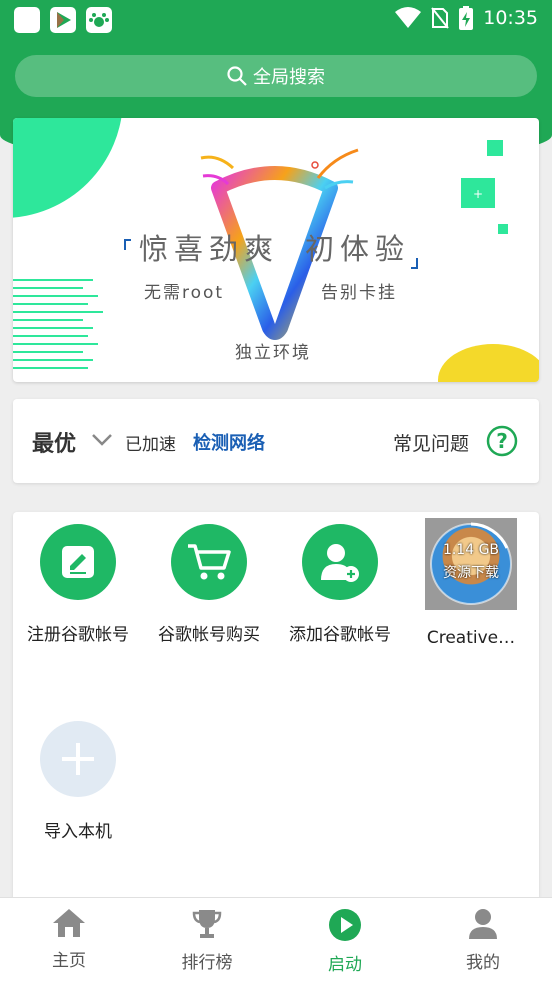  I want to click on download-status: 资源下载, so click(471, 573).